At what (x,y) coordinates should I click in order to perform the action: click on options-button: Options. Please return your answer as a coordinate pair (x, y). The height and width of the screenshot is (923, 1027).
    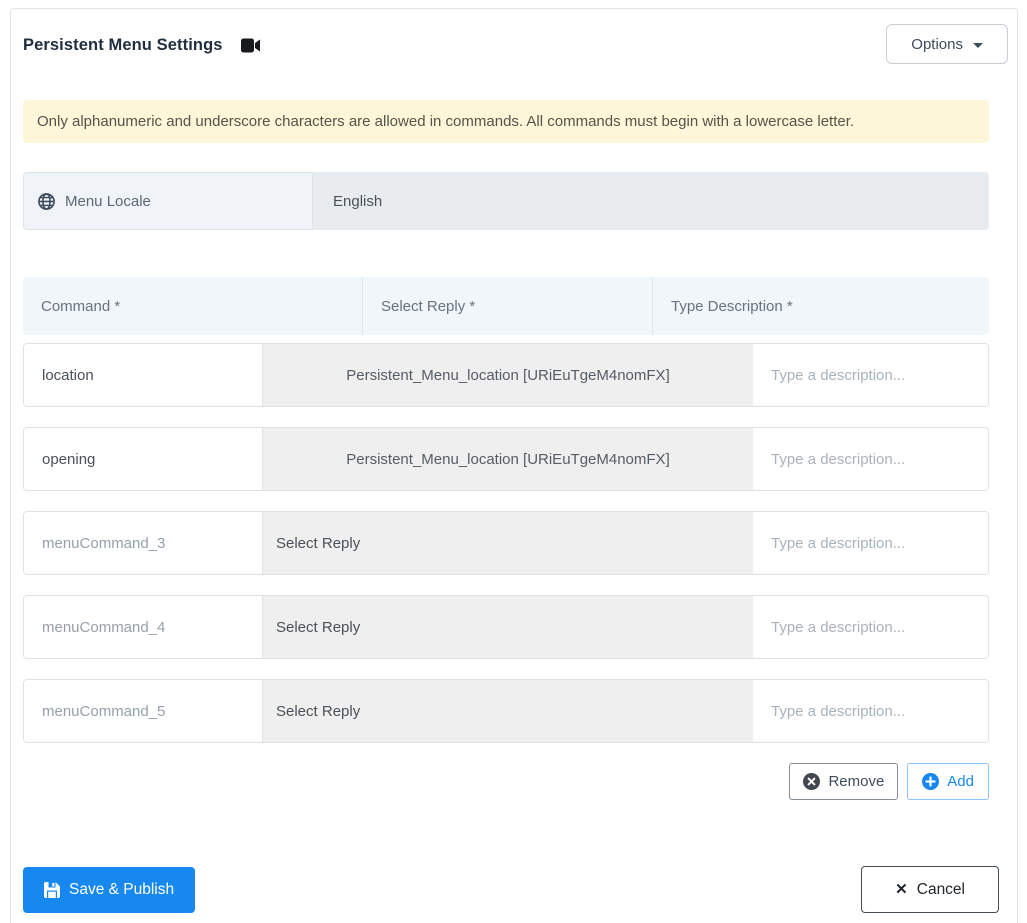
    Looking at the image, I should click on (947, 44).